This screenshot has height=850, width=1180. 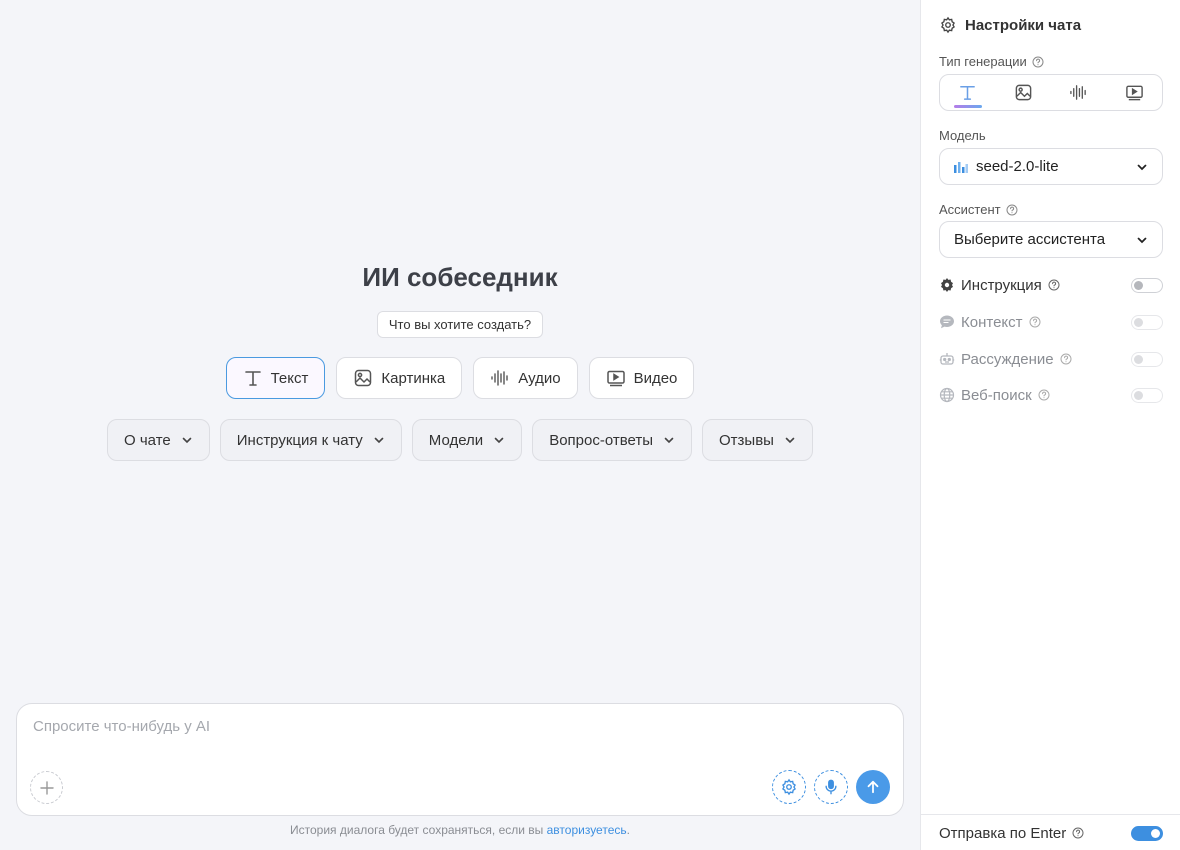 I want to click on gen-type-label: Тип генерации, so click(x=991, y=61).